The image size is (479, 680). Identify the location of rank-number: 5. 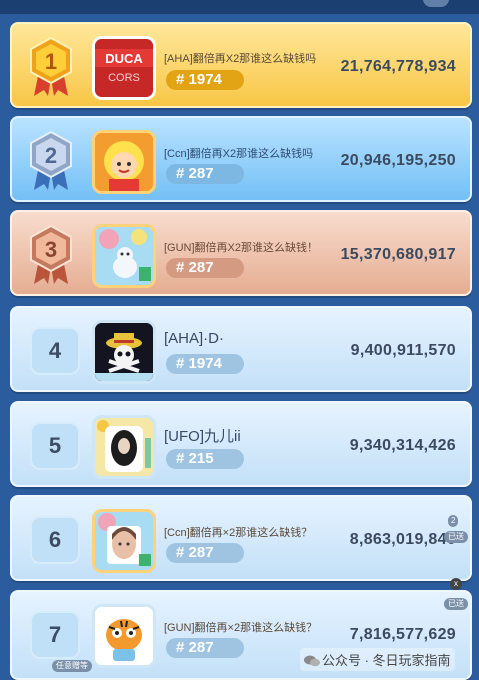
(55, 446).